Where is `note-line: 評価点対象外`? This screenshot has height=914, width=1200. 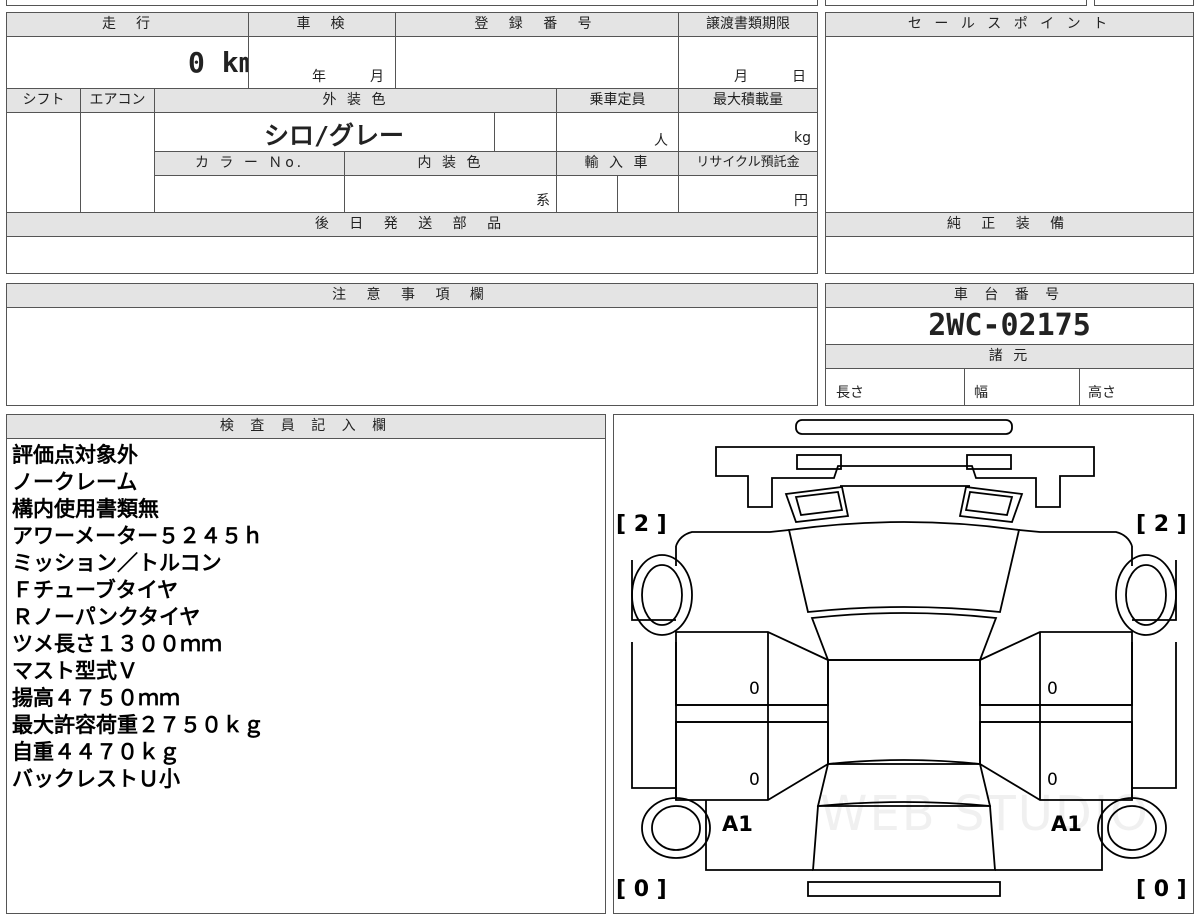 note-line: 評価点対象外 is located at coordinates (75, 455).